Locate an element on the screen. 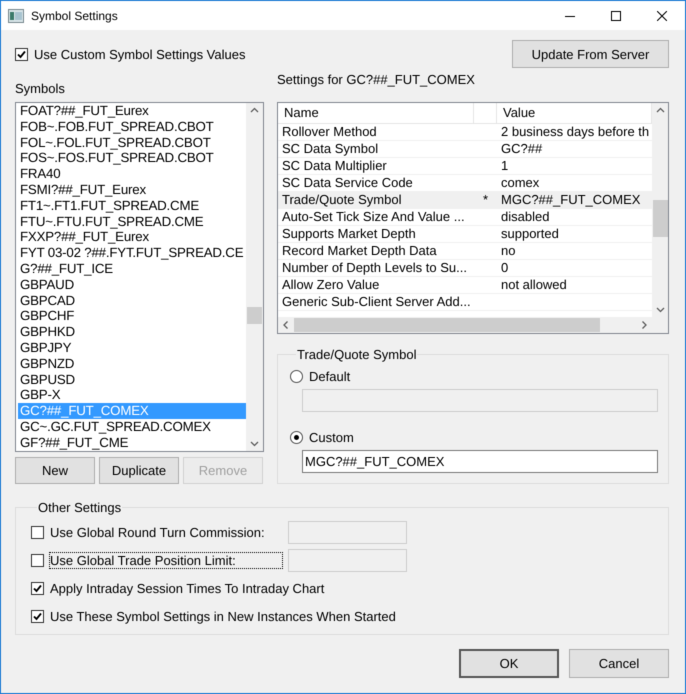 The width and height of the screenshot is (686, 694). table-row: Supports Market Depth supported is located at coordinates (465, 234).